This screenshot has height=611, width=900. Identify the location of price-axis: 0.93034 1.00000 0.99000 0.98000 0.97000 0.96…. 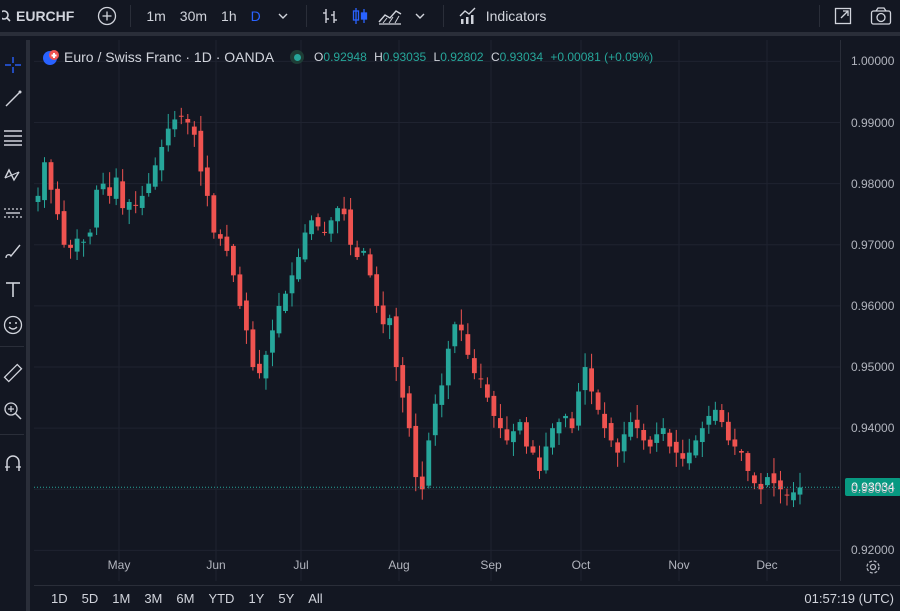
(870, 310).